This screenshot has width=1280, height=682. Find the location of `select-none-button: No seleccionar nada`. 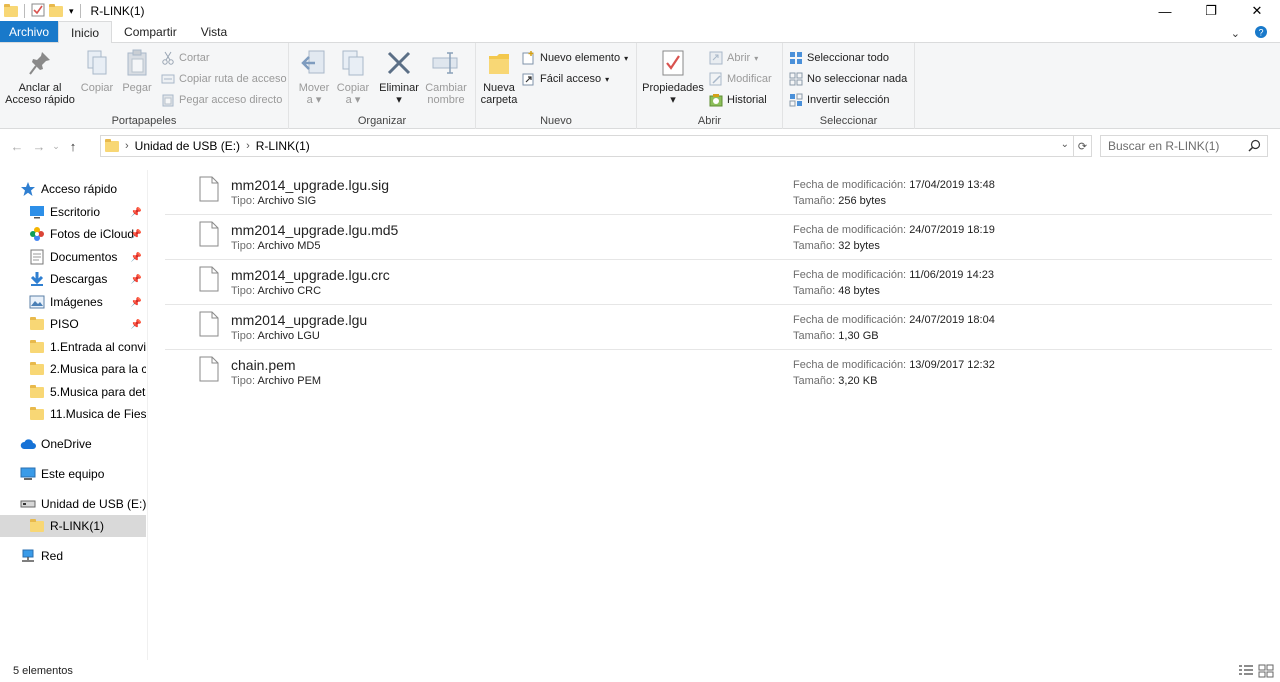

select-none-button: No seleccionar nada is located at coordinates (848, 79).